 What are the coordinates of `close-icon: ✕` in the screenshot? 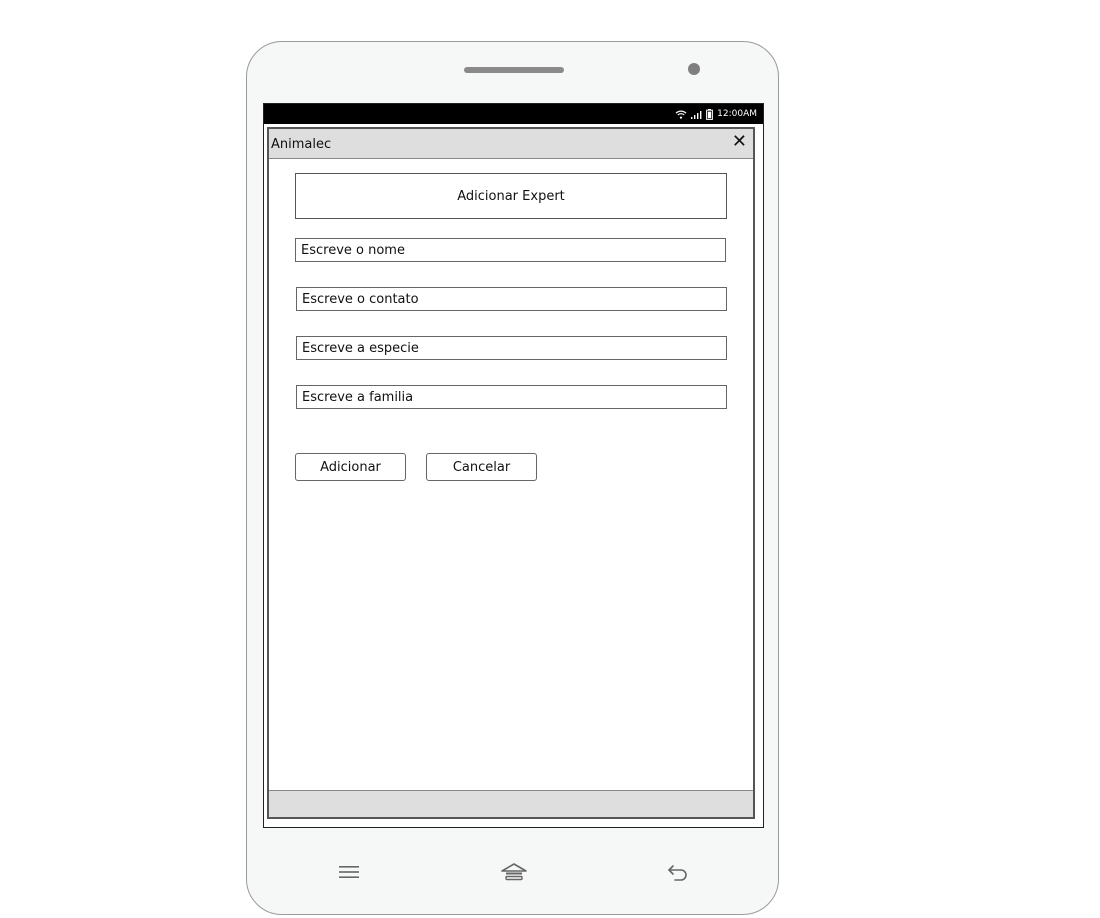 It's located at (739, 142).